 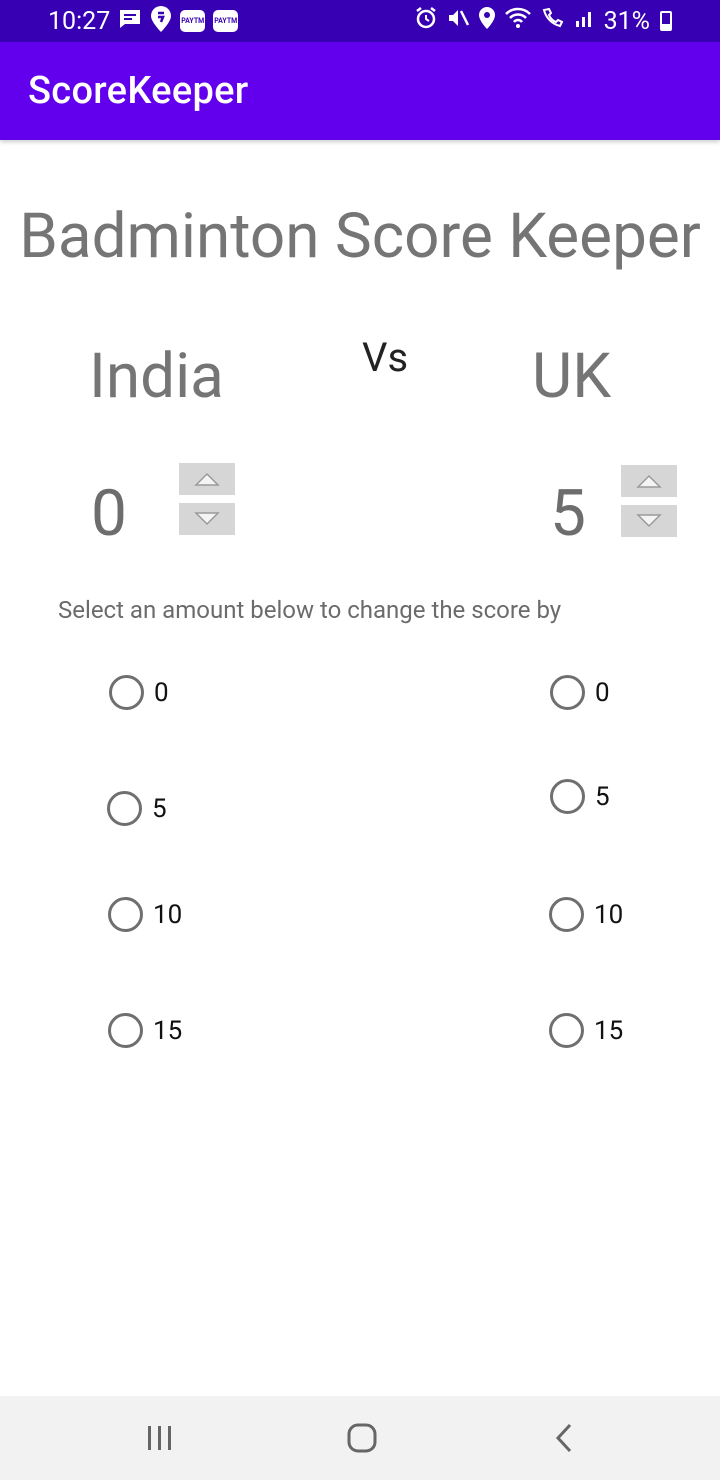 I want to click on score-india: 0, so click(x=109, y=513).